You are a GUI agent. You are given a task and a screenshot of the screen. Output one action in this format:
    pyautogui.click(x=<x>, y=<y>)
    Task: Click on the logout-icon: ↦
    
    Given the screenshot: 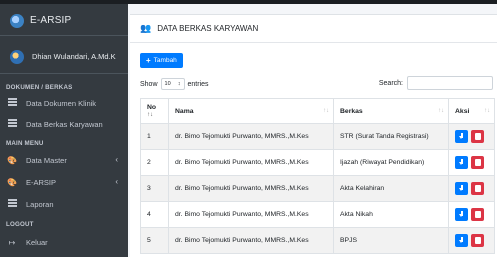 What is the action you would take?
    pyautogui.click(x=12, y=242)
    